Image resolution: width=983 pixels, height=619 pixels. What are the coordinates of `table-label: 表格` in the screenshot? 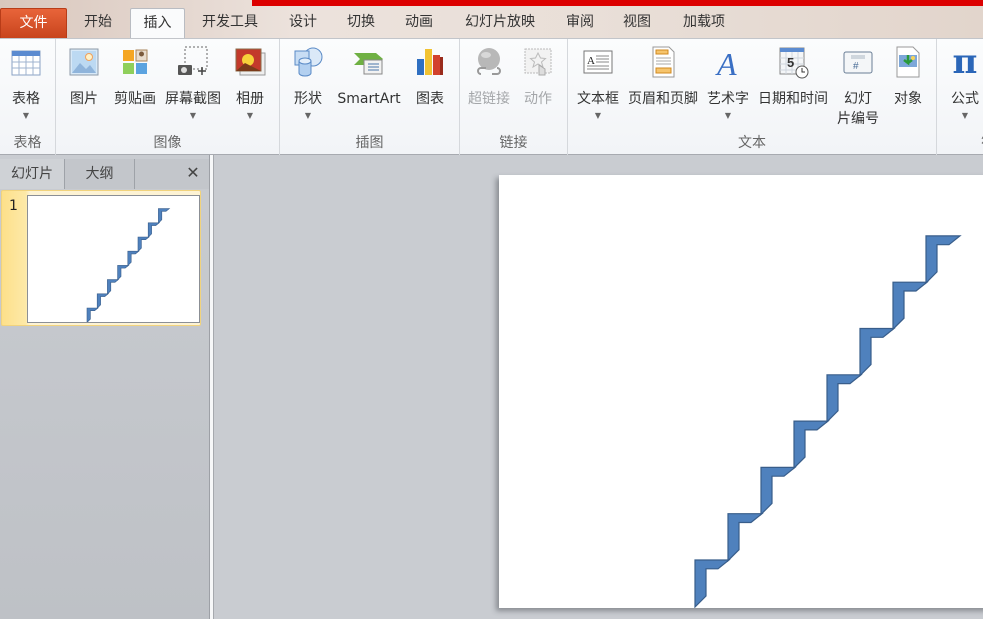 It's located at (26, 99).